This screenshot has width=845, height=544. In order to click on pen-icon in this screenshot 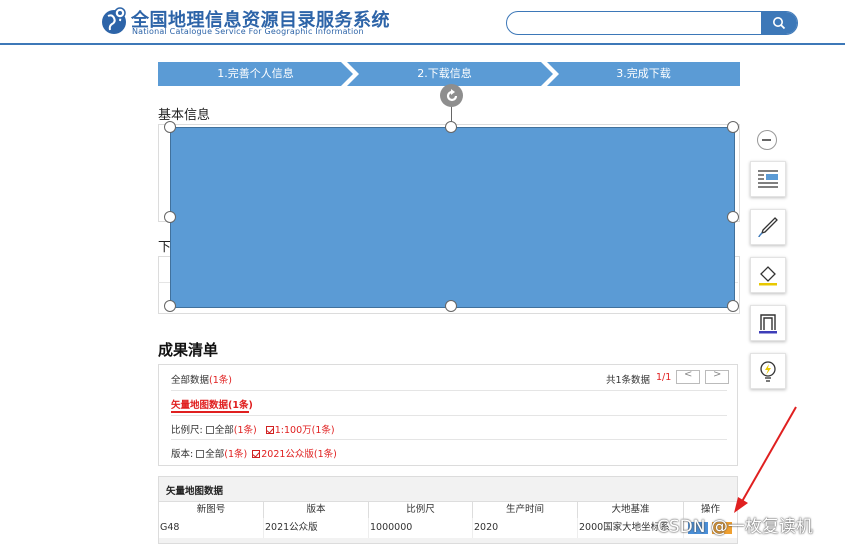, I will do `click(768, 227)`.